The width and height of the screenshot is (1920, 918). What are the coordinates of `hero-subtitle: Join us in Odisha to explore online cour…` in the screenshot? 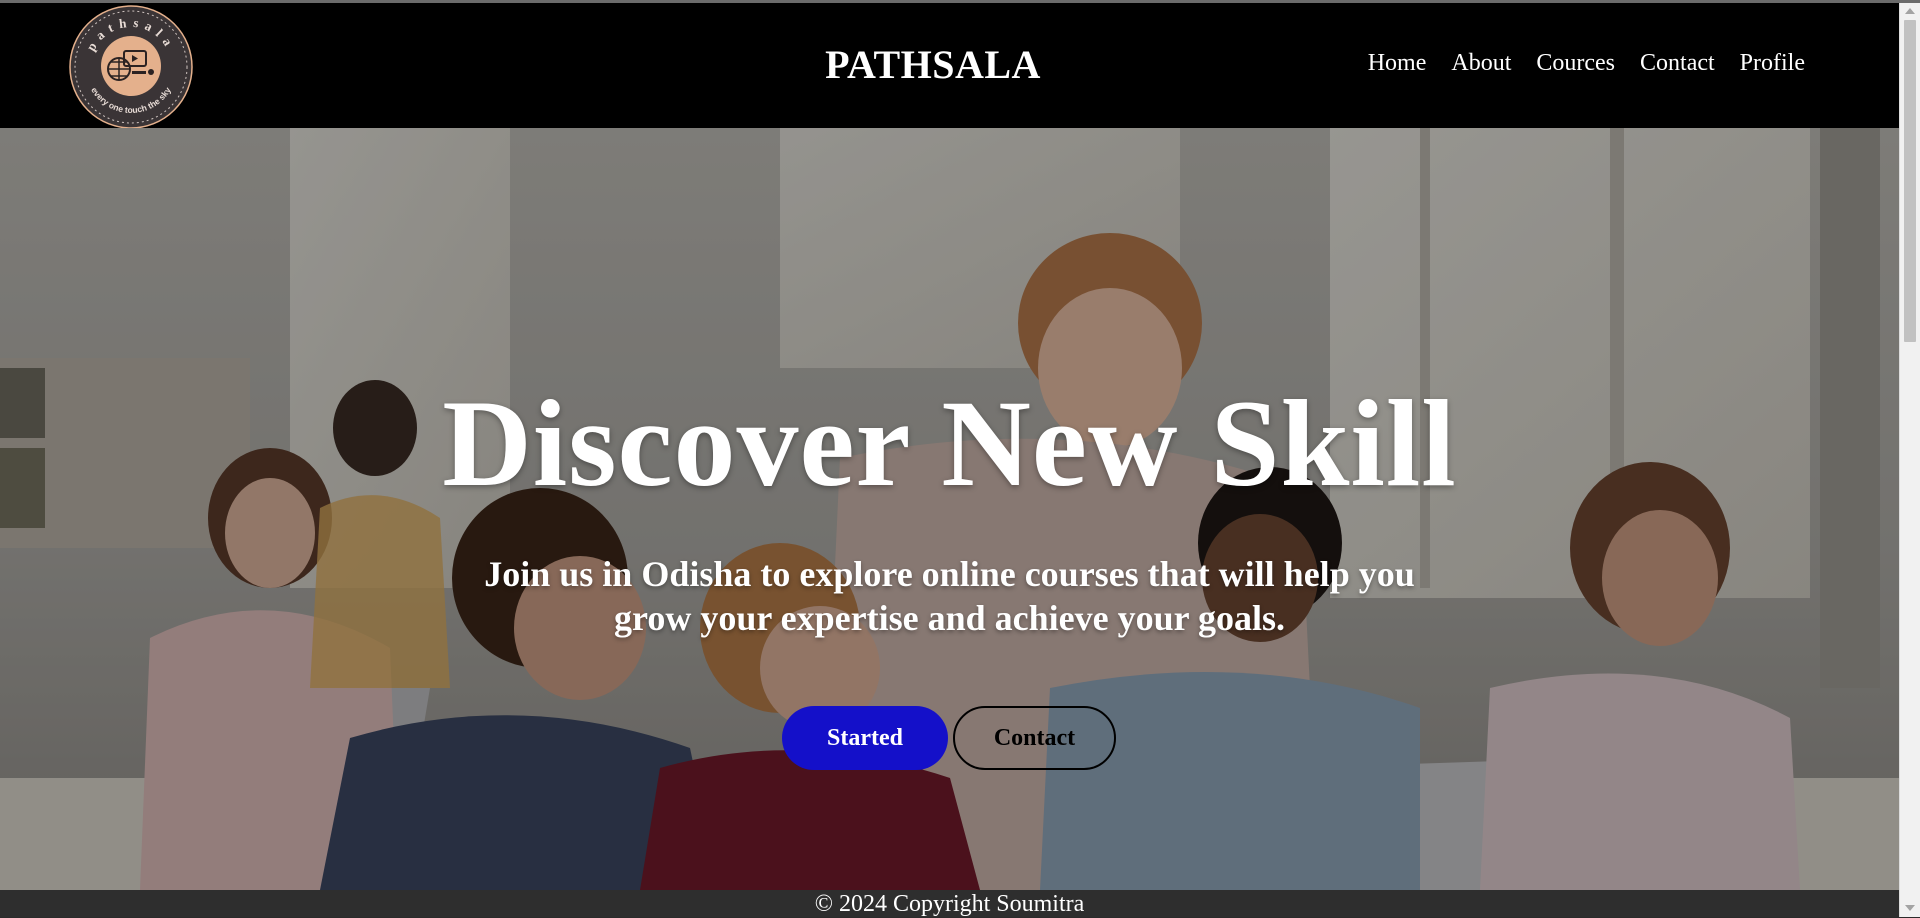 It's located at (949, 596).